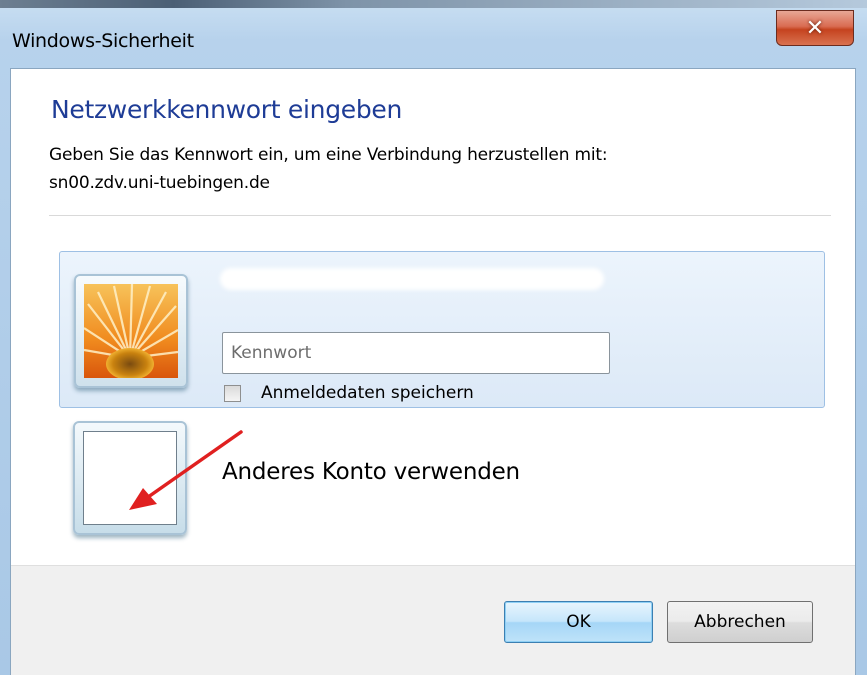  What do you see at coordinates (740, 622) in the screenshot?
I see `cancel-button: Abbrechen` at bounding box center [740, 622].